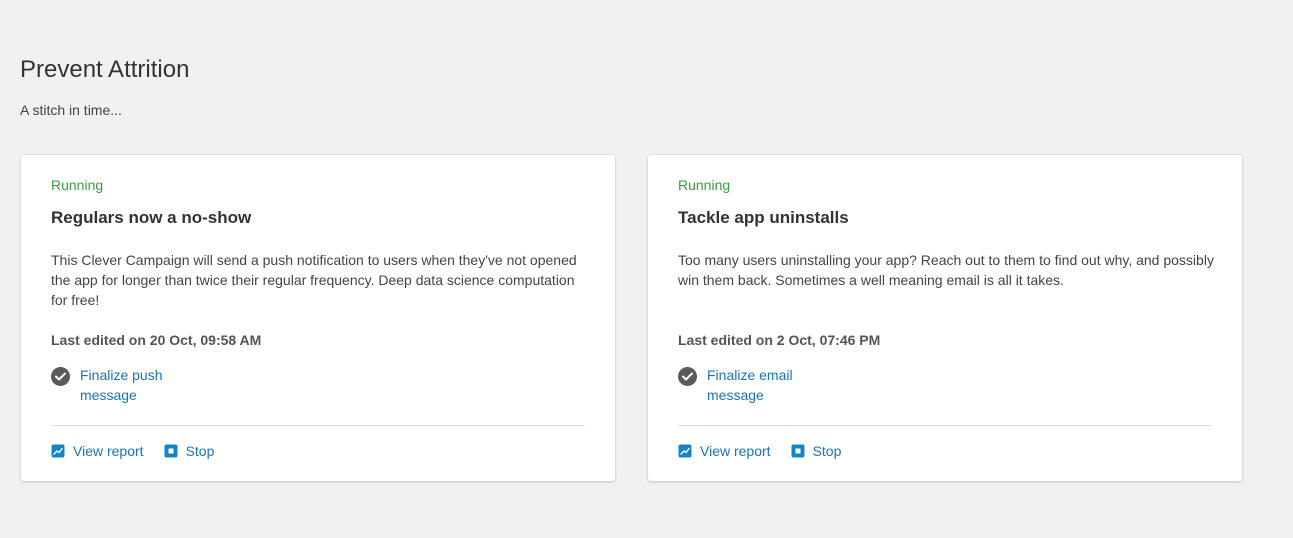 The height and width of the screenshot is (538, 1293). I want to click on last-edited: Last edited on 20 Oct, 09:58 AM, so click(156, 340).